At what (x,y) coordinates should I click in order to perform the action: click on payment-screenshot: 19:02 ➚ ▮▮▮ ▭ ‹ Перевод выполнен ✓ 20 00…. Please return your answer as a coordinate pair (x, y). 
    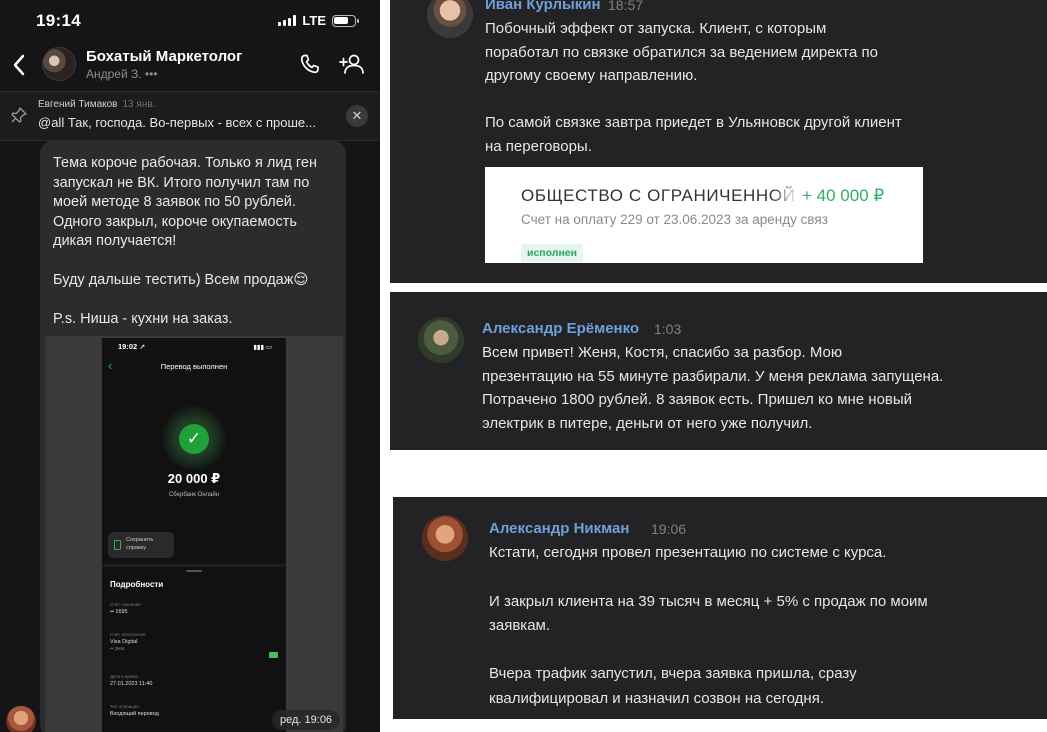
    Looking at the image, I should click on (194, 535).